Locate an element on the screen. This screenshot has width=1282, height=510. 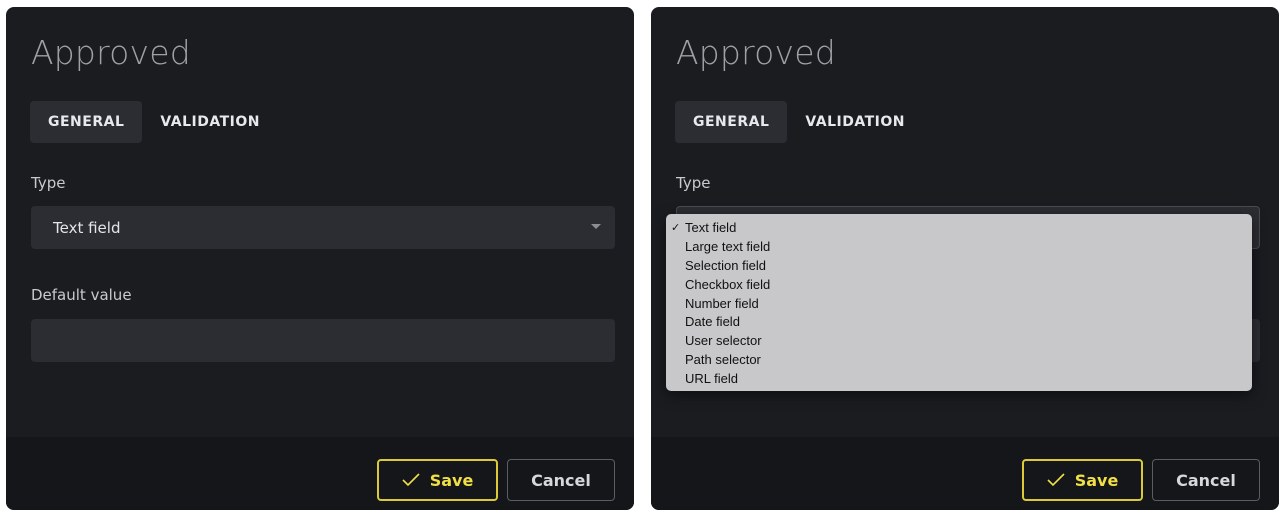
type-select: Text field is located at coordinates (323, 227).